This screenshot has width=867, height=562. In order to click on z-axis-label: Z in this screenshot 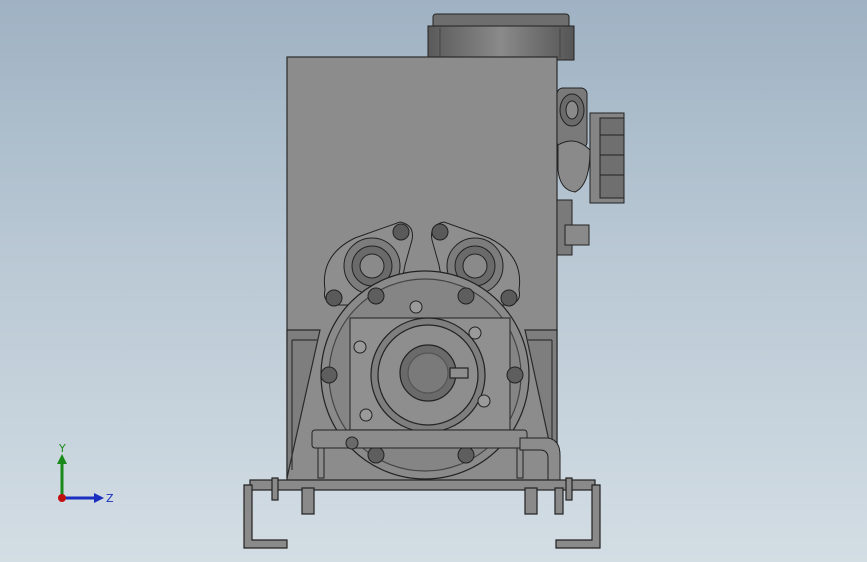, I will do `click(110, 498)`.